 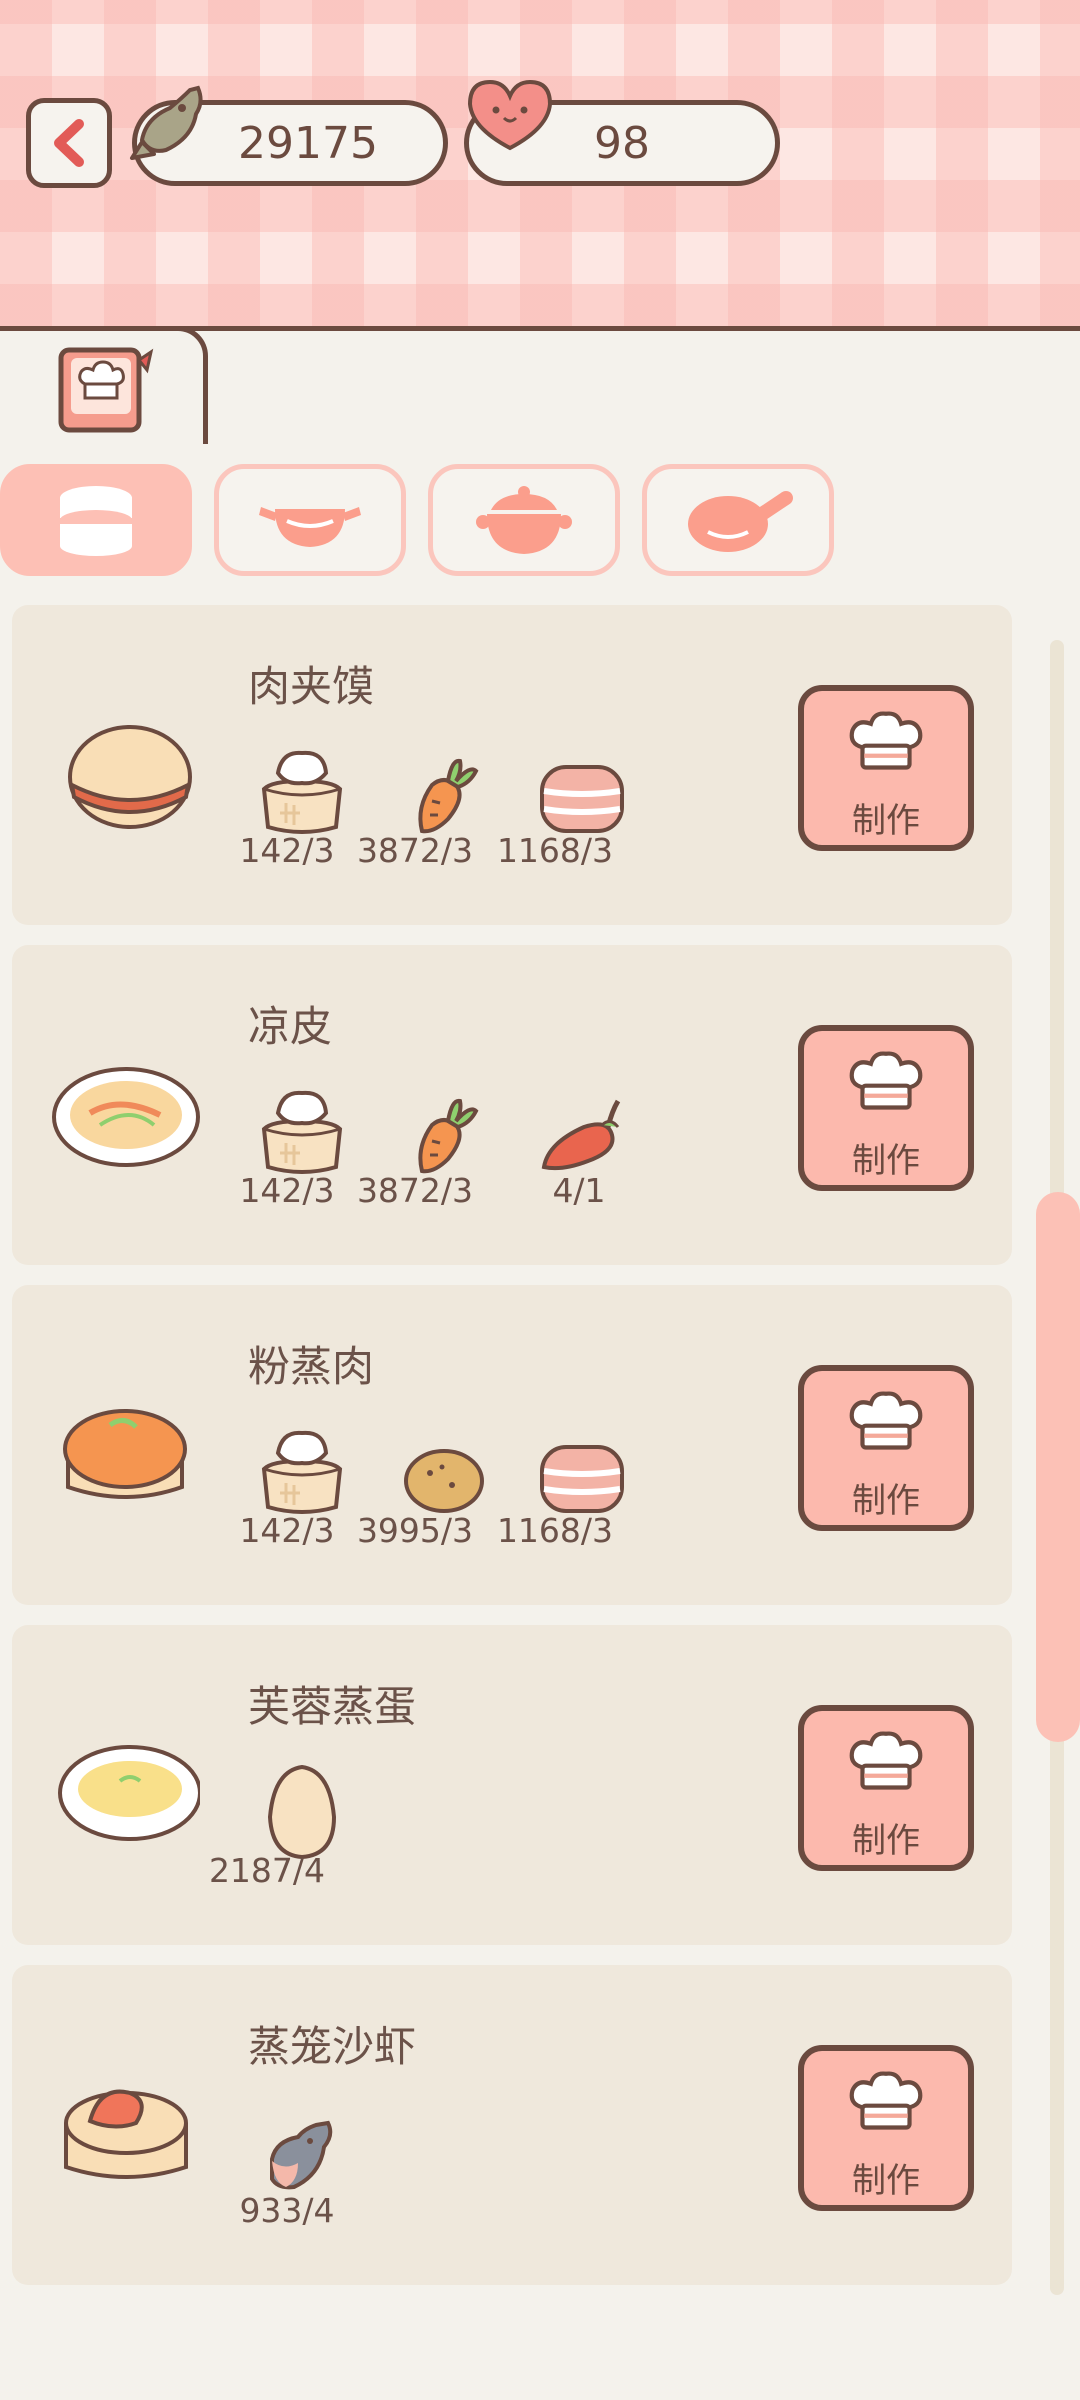 I want to click on liangpi-icon, so click(x=126, y=1117).